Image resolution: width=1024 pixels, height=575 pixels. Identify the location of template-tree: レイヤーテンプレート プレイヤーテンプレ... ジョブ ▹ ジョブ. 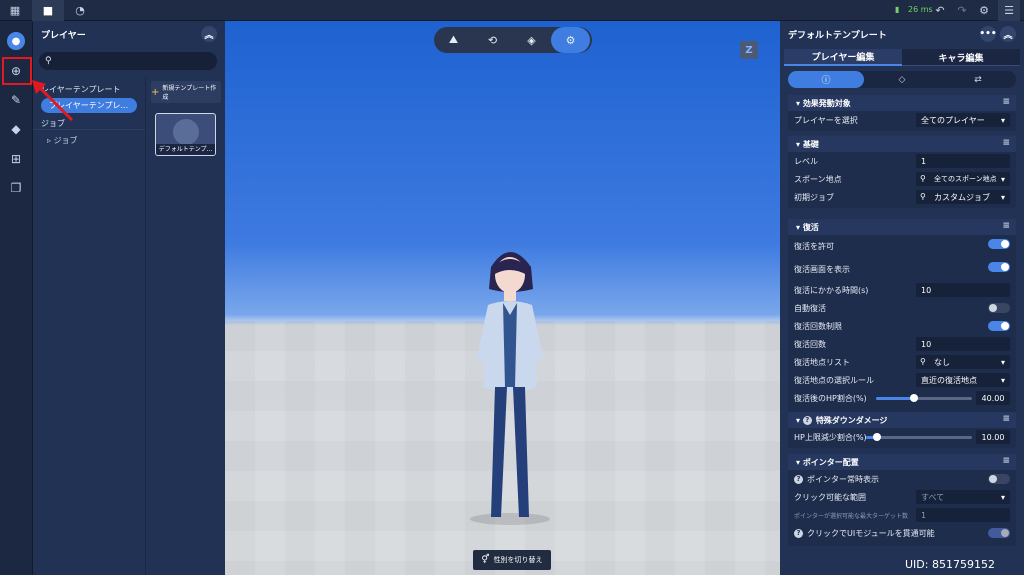
(89, 326).